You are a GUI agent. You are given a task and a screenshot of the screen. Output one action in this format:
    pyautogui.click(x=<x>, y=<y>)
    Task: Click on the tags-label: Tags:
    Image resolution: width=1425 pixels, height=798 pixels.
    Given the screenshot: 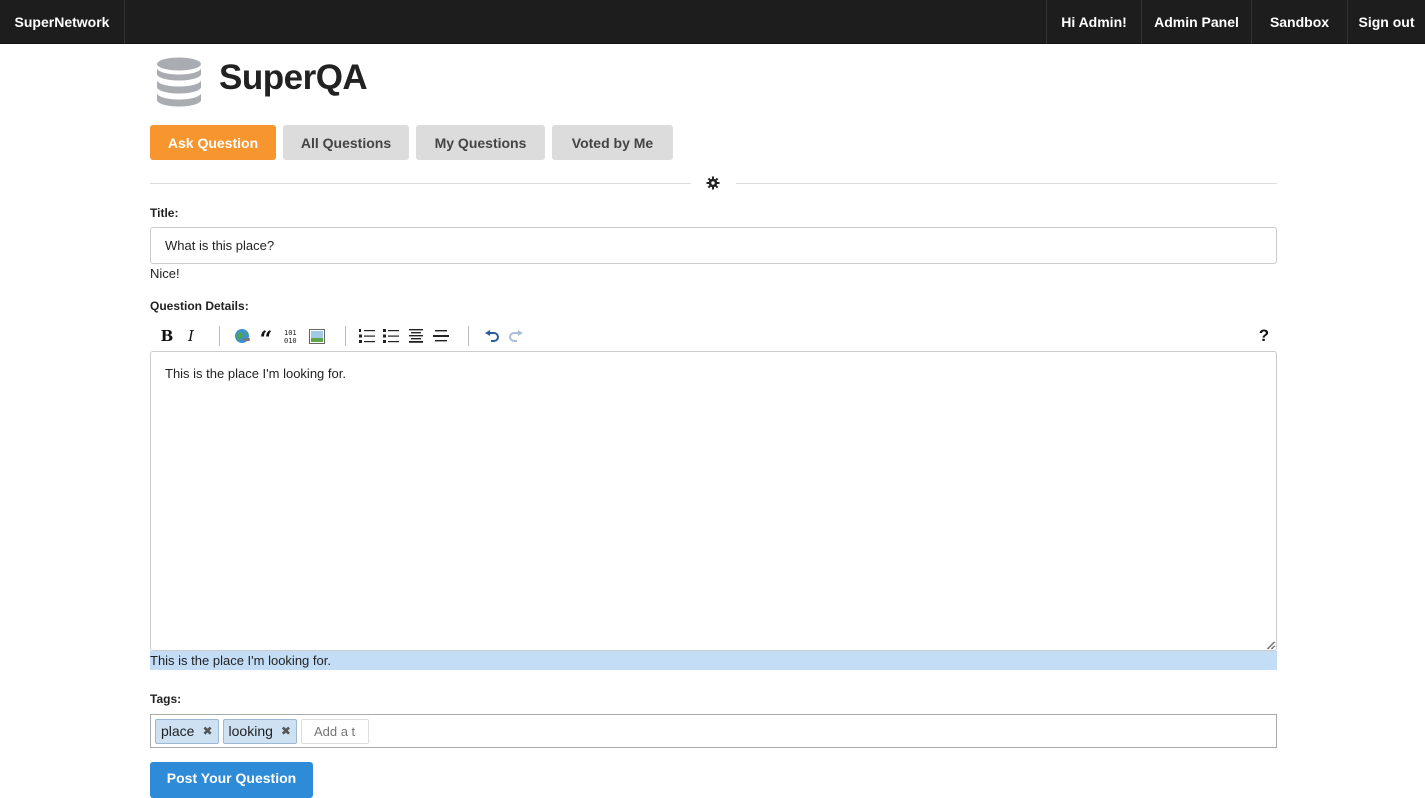 What is the action you would take?
    pyautogui.click(x=166, y=699)
    